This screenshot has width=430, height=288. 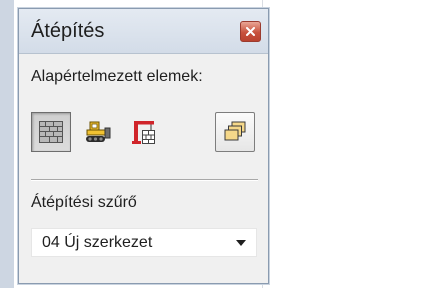 I want to click on demolish-elements-button, so click(x=97, y=132).